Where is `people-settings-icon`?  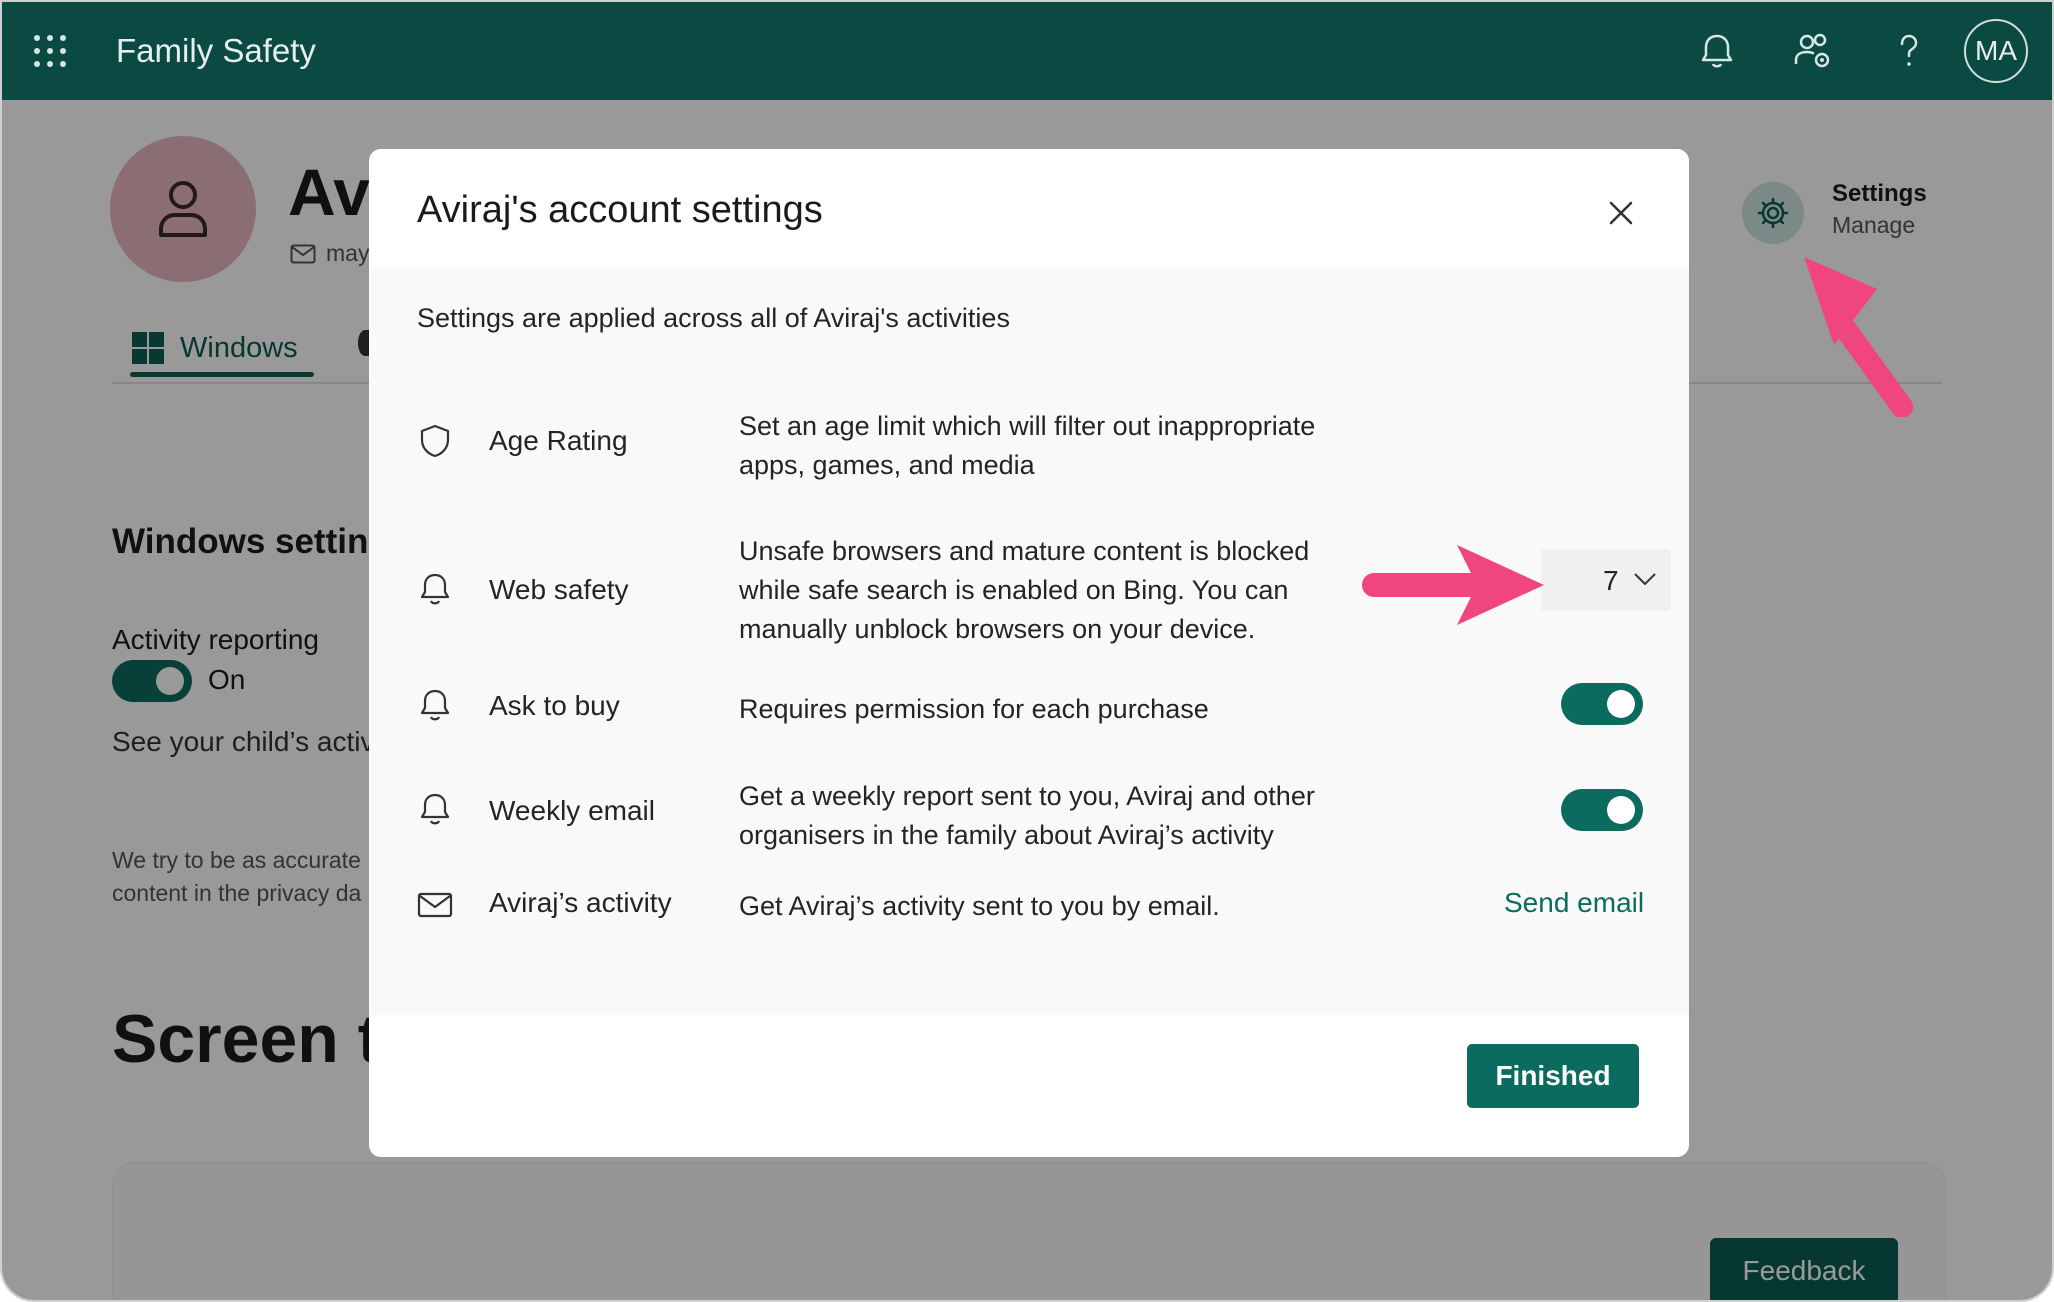 people-settings-icon is located at coordinates (1813, 51).